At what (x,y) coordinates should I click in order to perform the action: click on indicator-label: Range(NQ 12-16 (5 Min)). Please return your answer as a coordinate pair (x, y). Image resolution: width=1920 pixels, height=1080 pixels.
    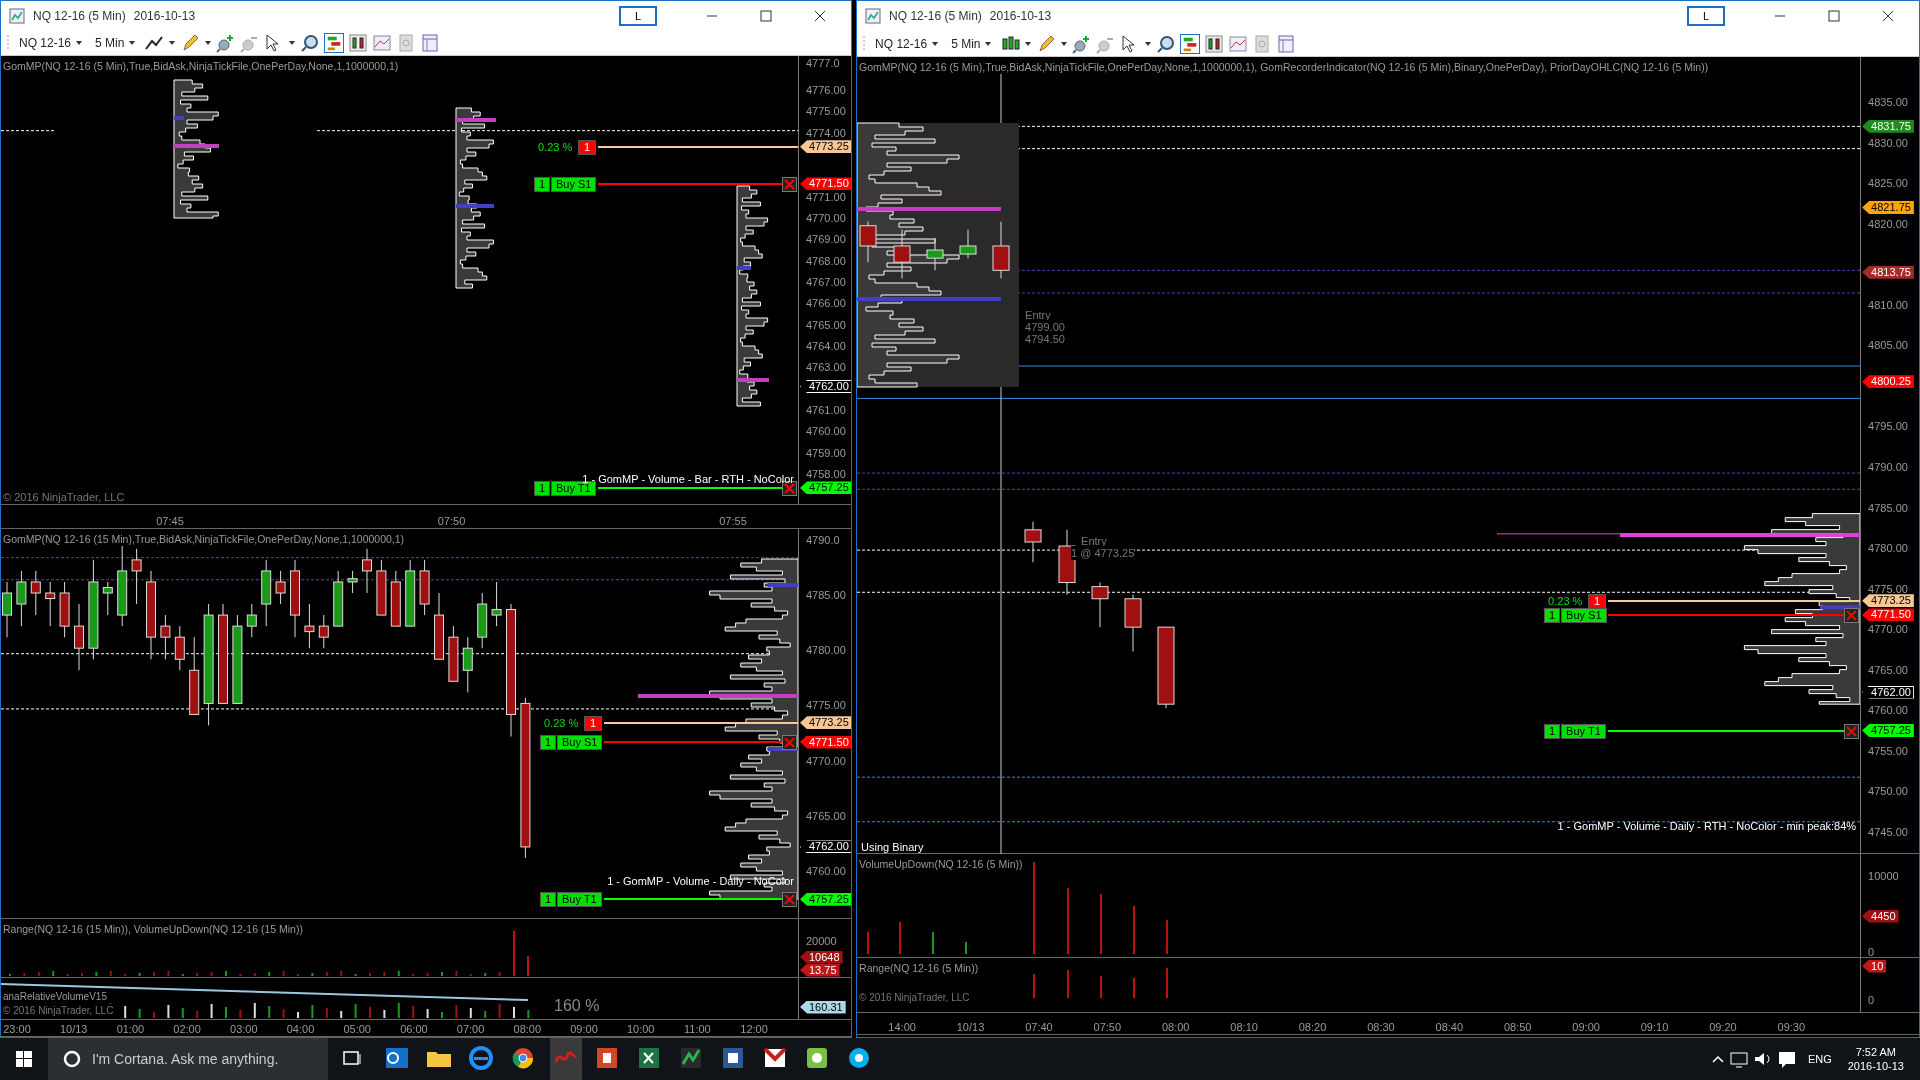
    Looking at the image, I should click on (919, 968).